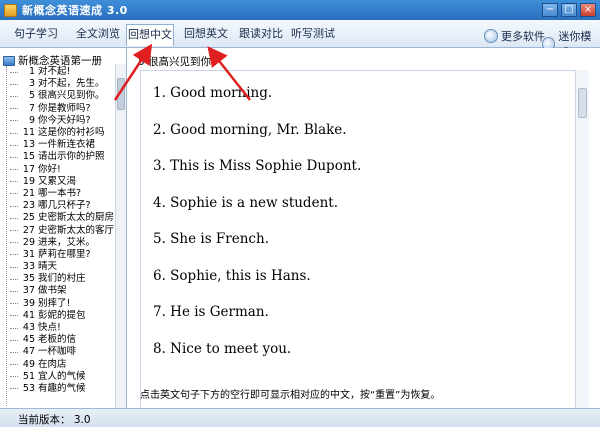 Image resolution: width=600 pixels, height=427 pixels. What do you see at coordinates (514, 36) in the screenshot?
I see `more-software-link: 更多软件` at bounding box center [514, 36].